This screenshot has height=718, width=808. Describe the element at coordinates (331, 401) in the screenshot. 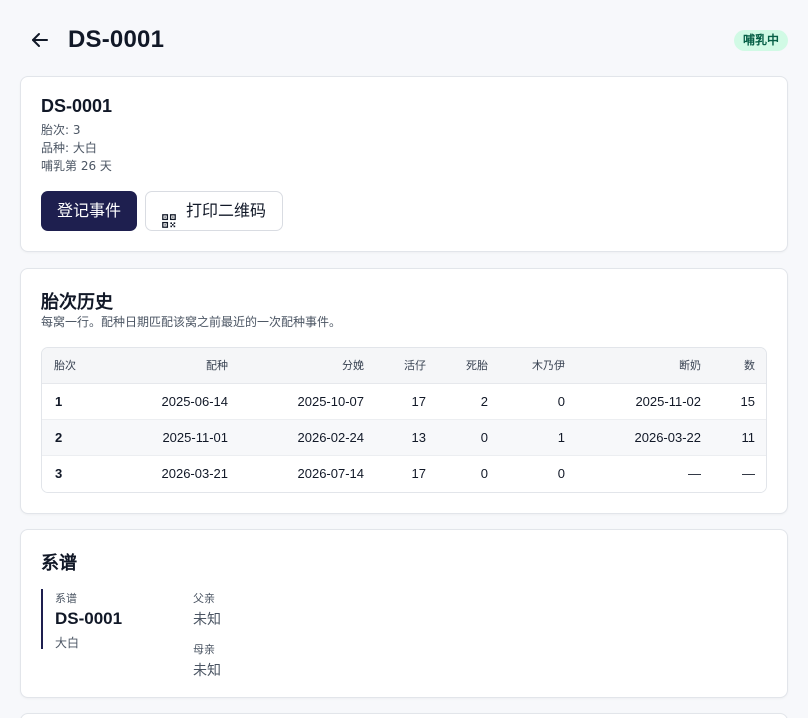

I see `table-cell: 2025-10-07` at that location.